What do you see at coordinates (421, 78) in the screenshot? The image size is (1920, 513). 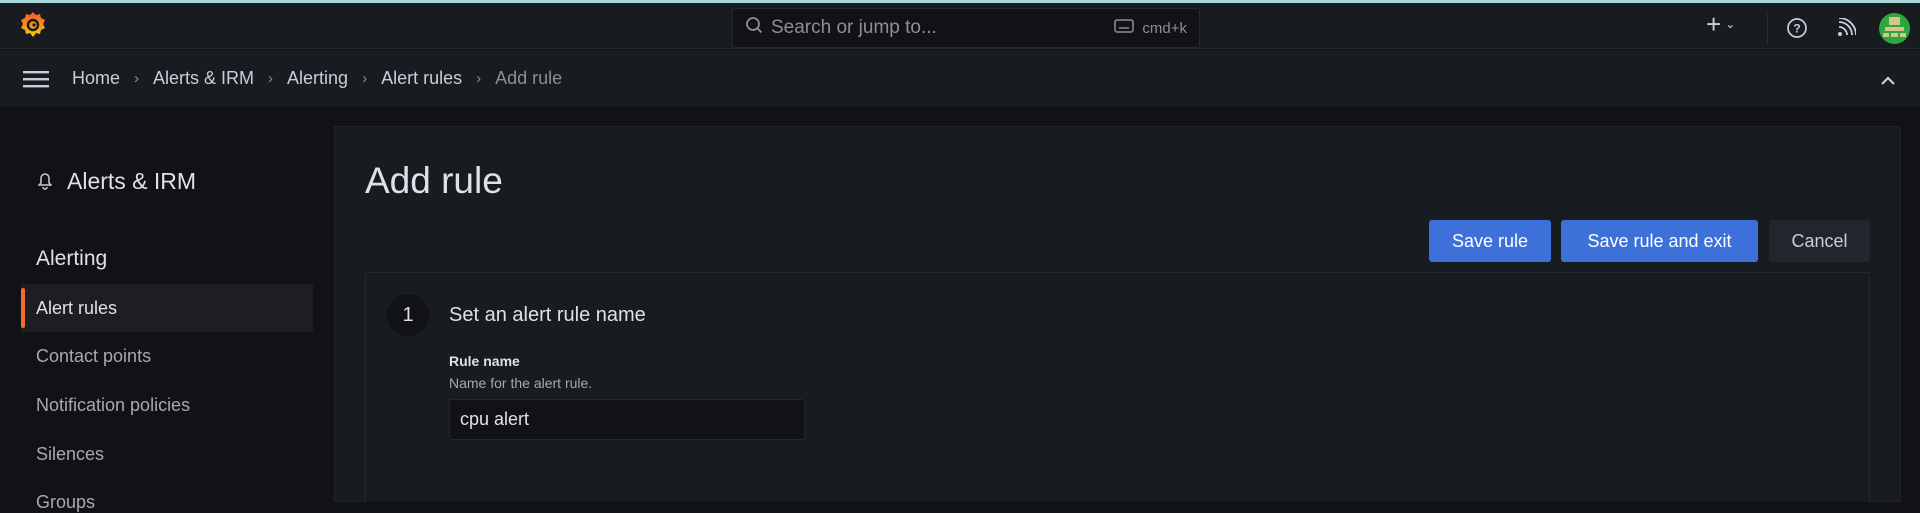 I see `breadcrumb-alert-rules: Alert rules` at bounding box center [421, 78].